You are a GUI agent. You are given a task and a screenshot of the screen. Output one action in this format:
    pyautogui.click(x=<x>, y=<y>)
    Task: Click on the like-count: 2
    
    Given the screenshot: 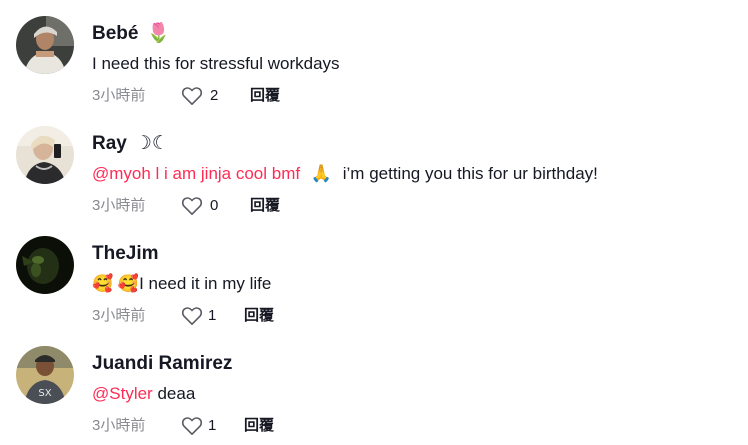 What is the action you would take?
    pyautogui.click(x=214, y=95)
    